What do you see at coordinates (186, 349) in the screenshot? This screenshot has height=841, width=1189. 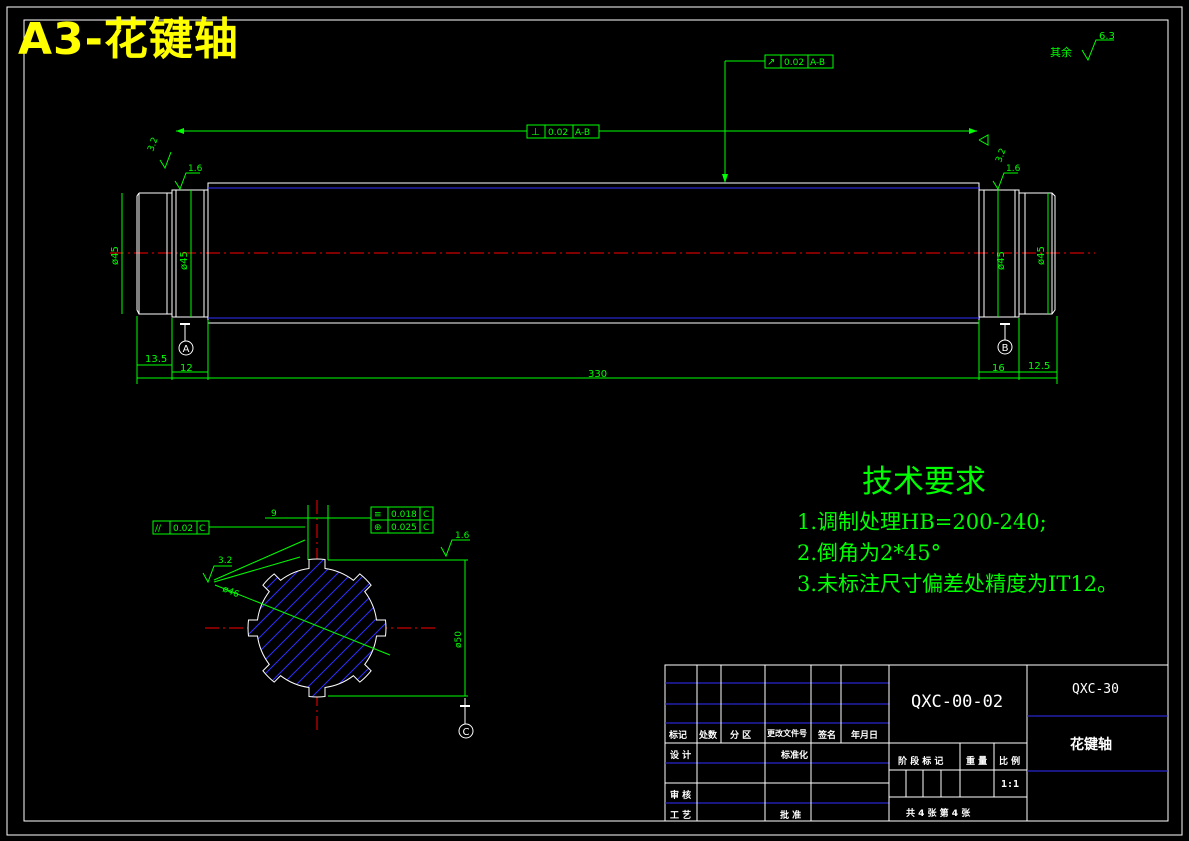 I see `svg-text: A` at bounding box center [186, 349].